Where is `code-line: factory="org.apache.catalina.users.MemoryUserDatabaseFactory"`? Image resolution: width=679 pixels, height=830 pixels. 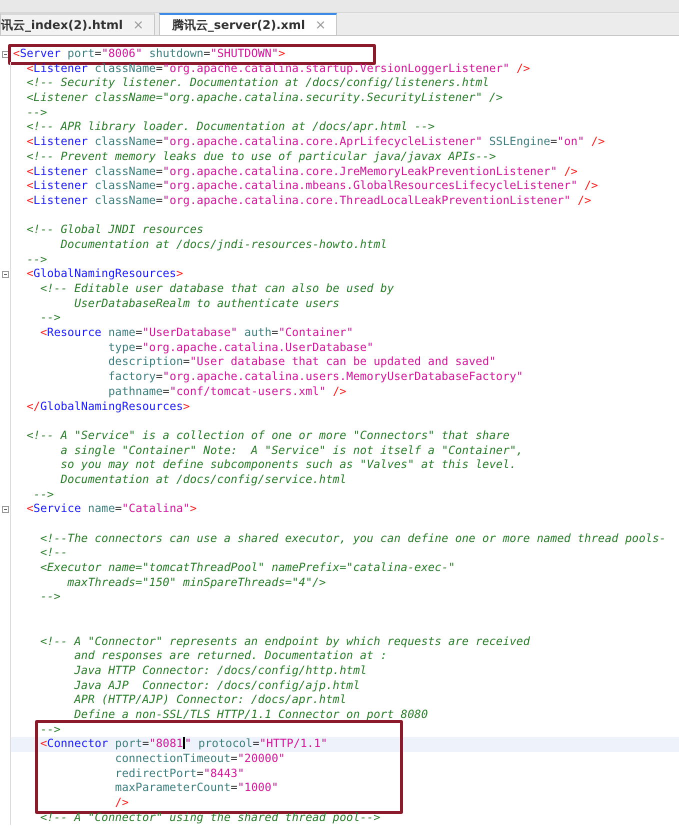
code-line: factory="org.apache.catalina.users.MemoryUserDatabaseFactory" is located at coordinates (315, 377).